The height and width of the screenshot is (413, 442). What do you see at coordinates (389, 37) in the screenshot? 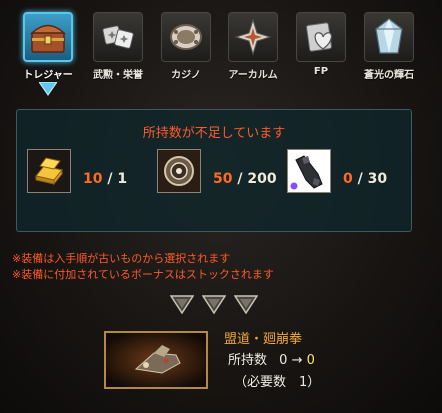
I see `crystal-icon` at bounding box center [389, 37].